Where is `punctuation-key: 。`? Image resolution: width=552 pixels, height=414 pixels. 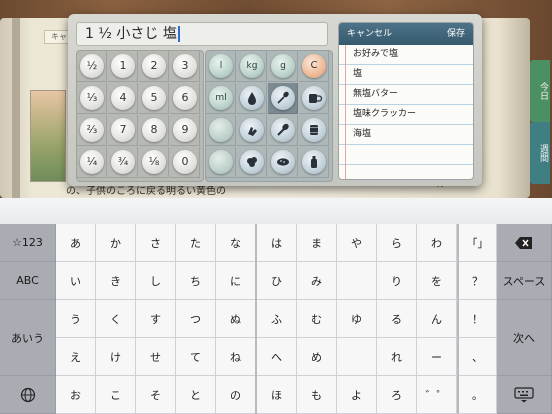 punctuation-key: 。 is located at coordinates (478, 395).